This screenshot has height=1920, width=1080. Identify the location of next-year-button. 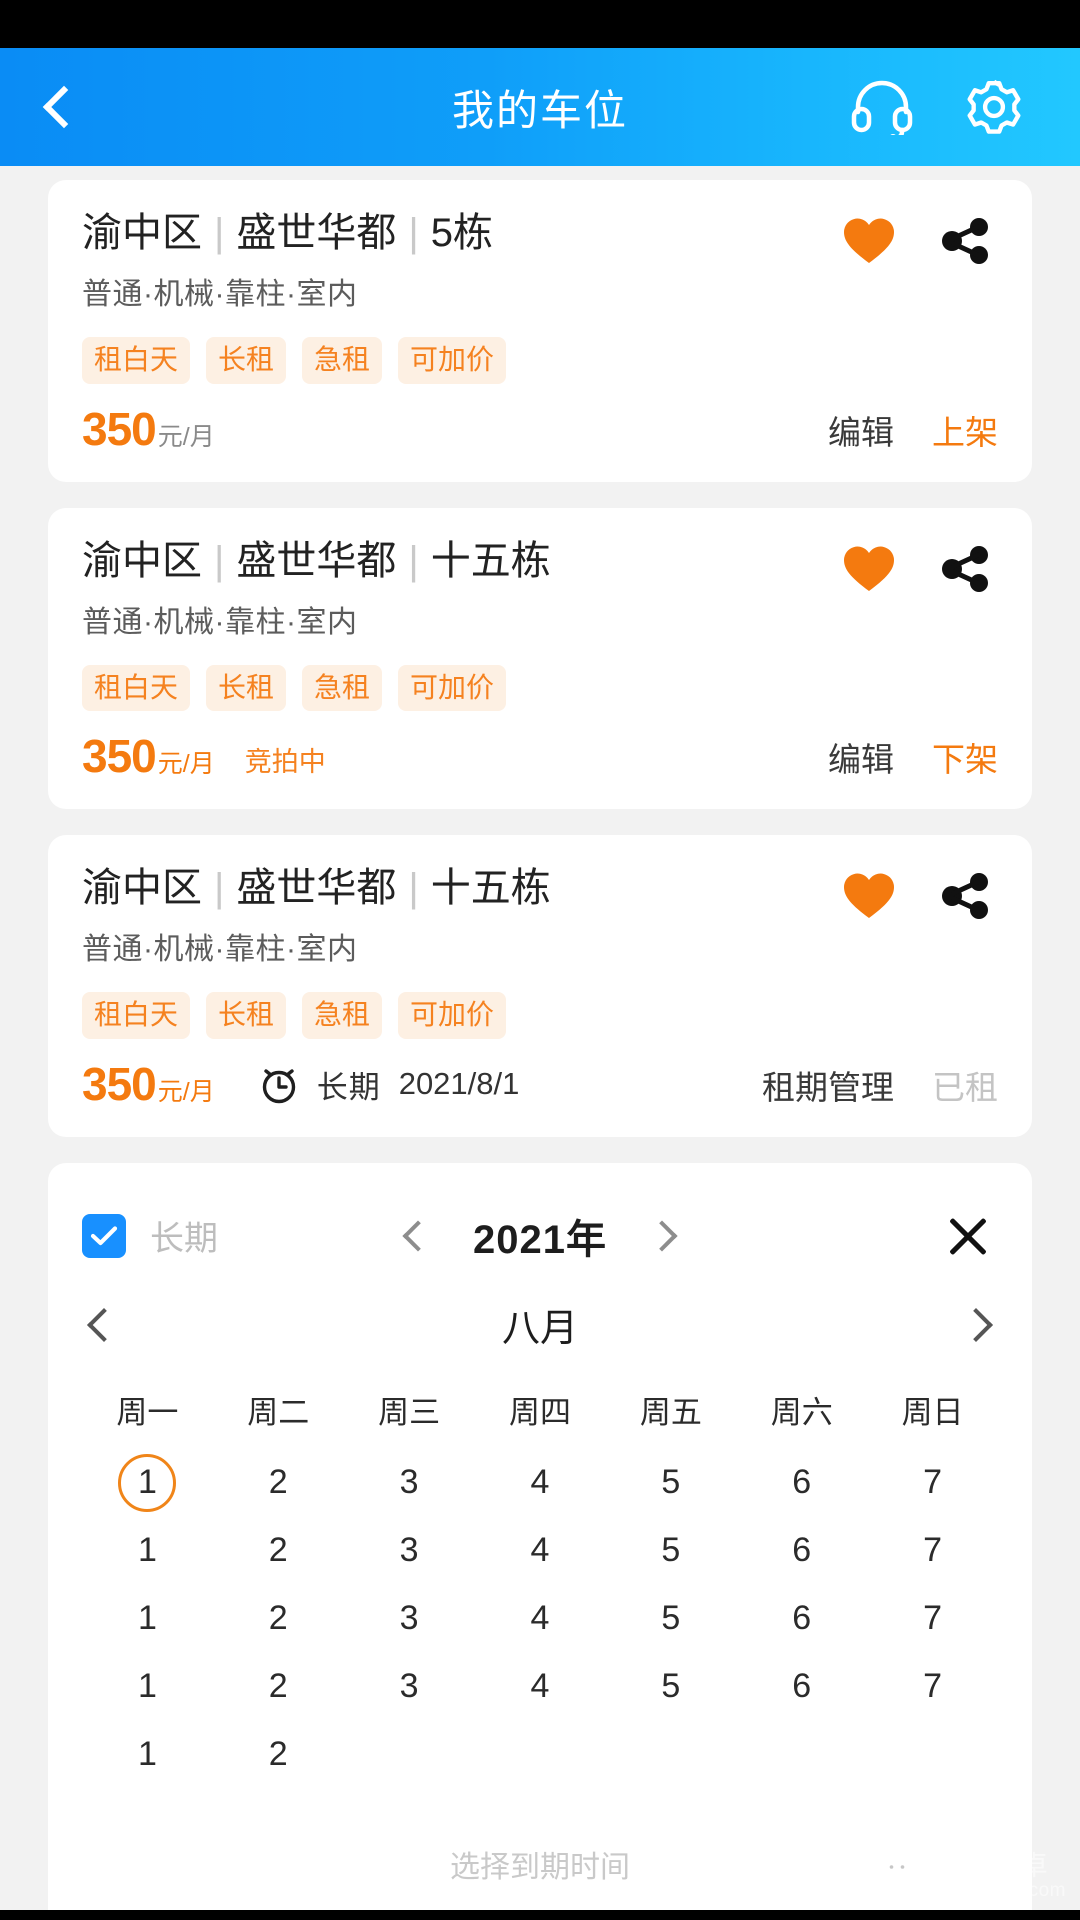
(662, 1236).